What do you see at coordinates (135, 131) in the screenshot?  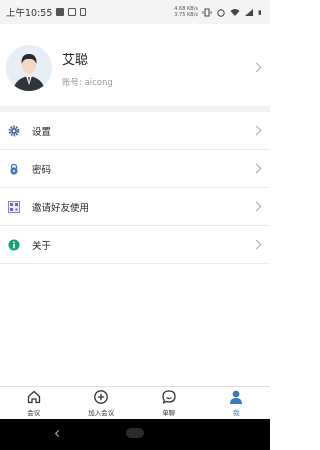 I see `menu-item-settings: 设置` at bounding box center [135, 131].